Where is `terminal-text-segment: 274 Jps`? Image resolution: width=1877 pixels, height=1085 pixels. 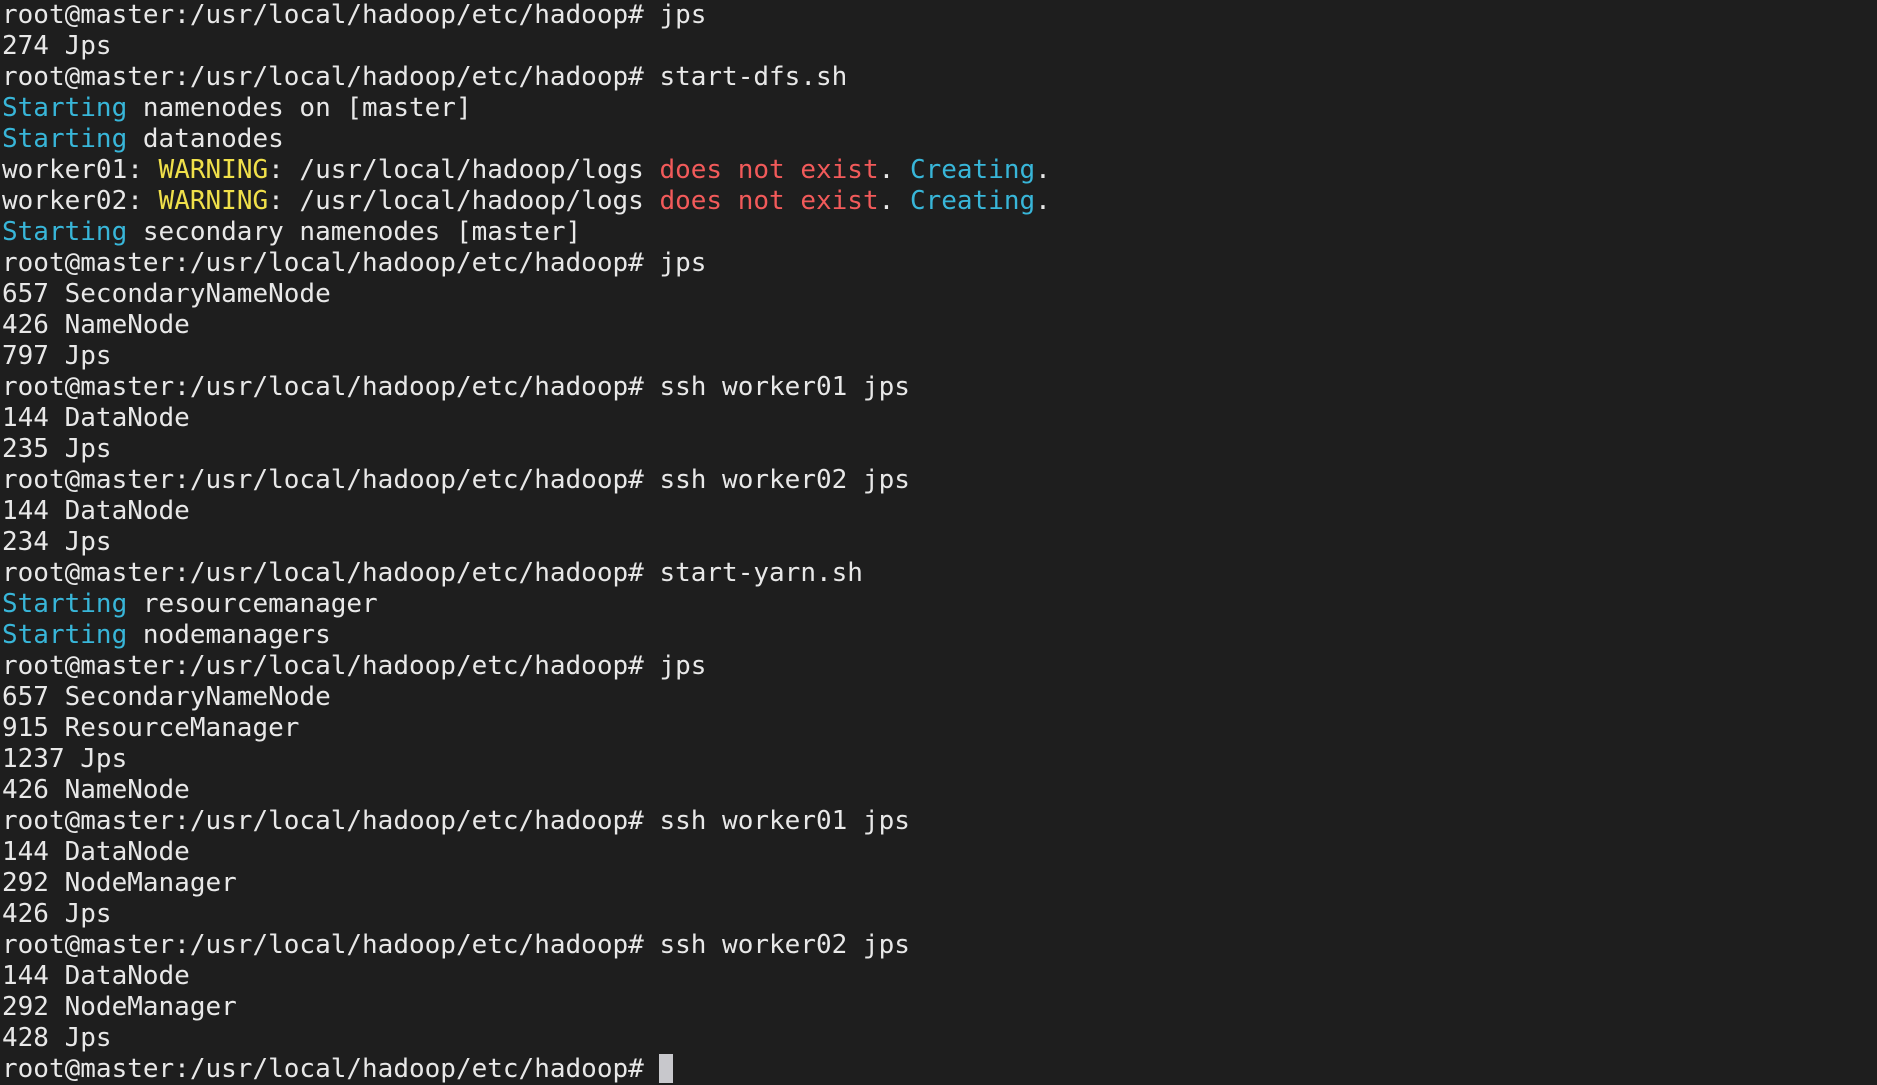
terminal-text-segment: 274 Jps is located at coordinates (57, 46).